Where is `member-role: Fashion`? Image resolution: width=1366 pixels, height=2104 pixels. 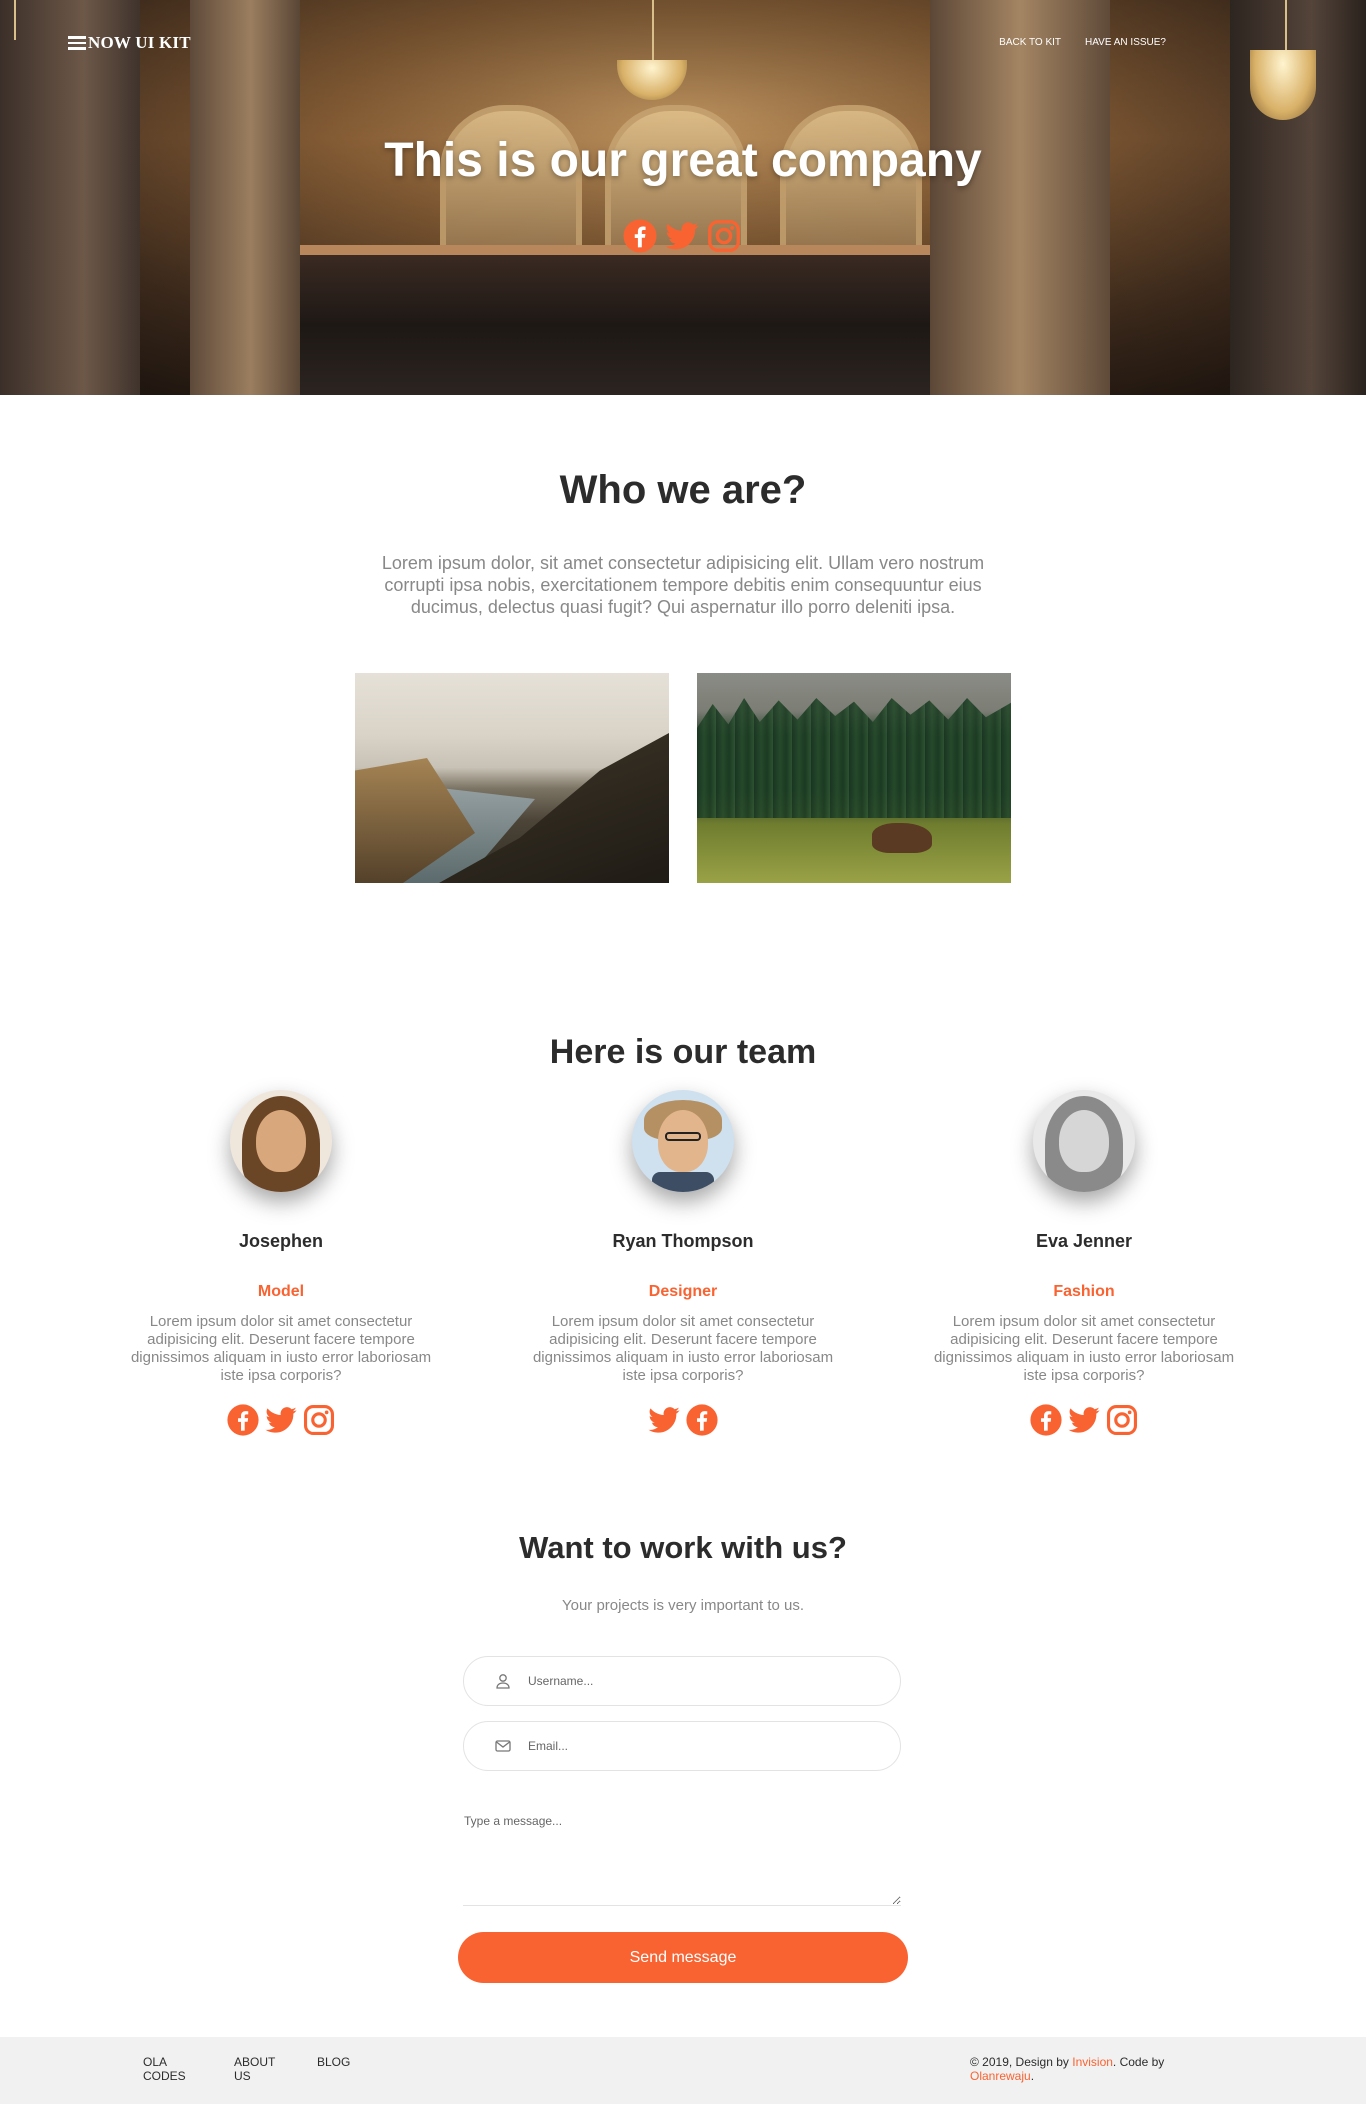 member-role: Fashion is located at coordinates (1084, 1291).